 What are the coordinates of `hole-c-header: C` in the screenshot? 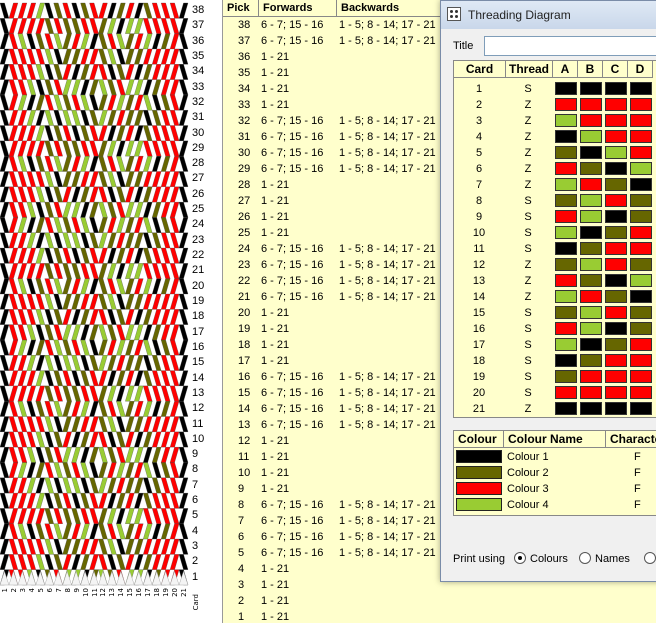 It's located at (615, 69).